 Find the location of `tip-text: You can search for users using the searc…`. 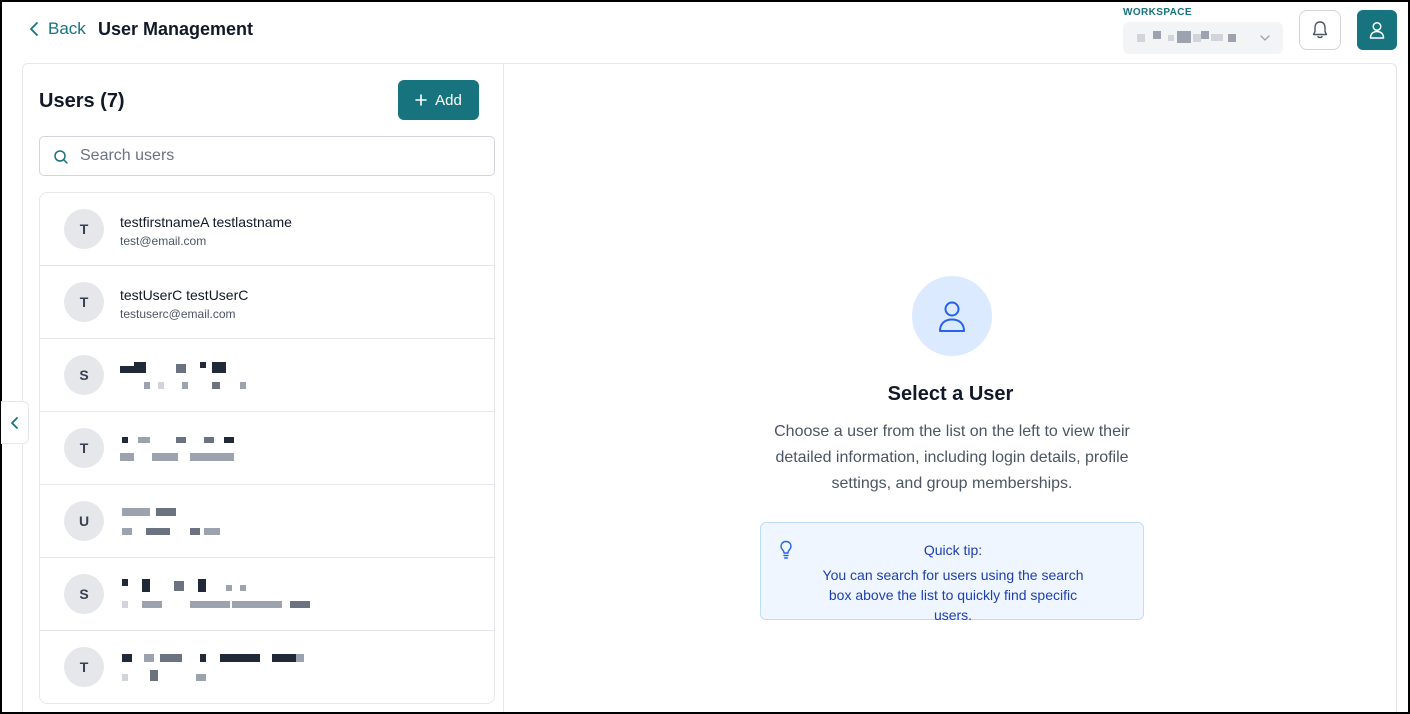

tip-text: You can search for users using the searc… is located at coordinates (953, 595).